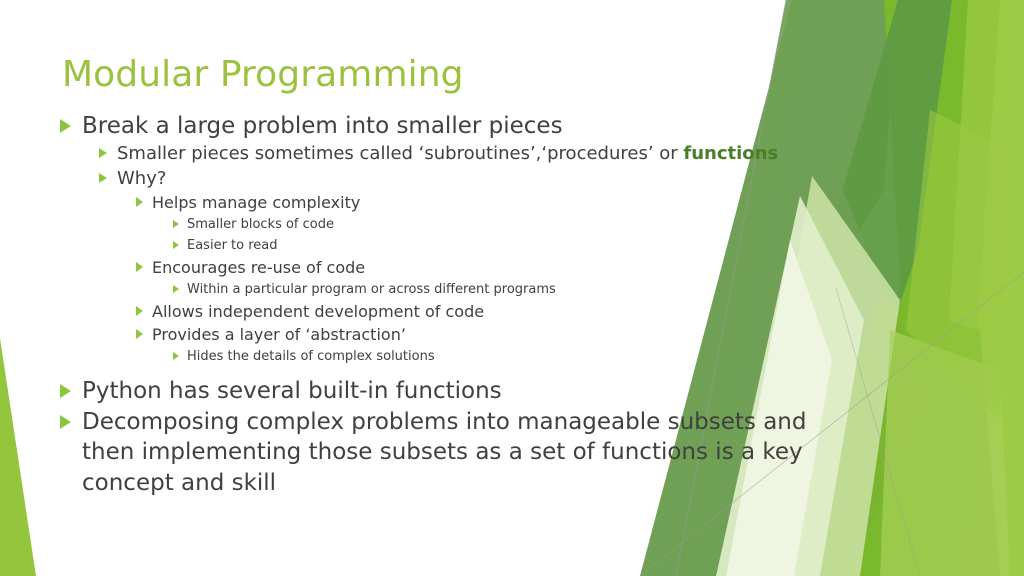 The height and width of the screenshot is (576, 1024). I want to click on bullet-level3-helps-manage-complexity: Helps manage complexity, so click(498, 202).